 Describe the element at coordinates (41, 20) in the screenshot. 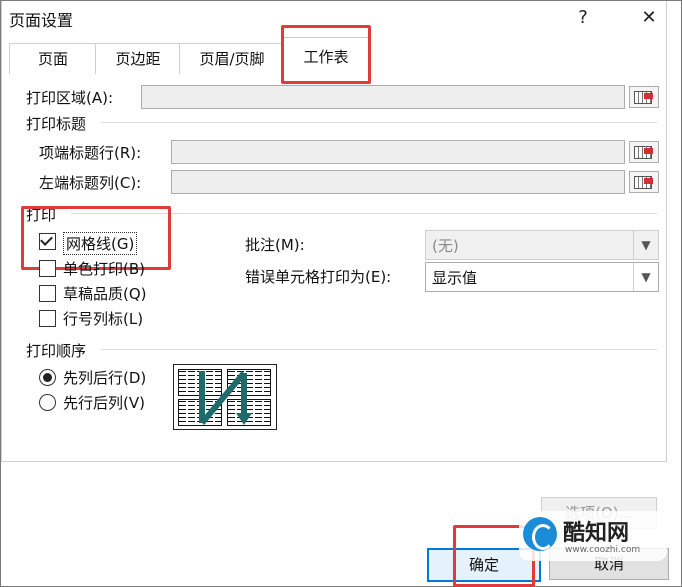

I see `window-title: 页面设置` at that location.